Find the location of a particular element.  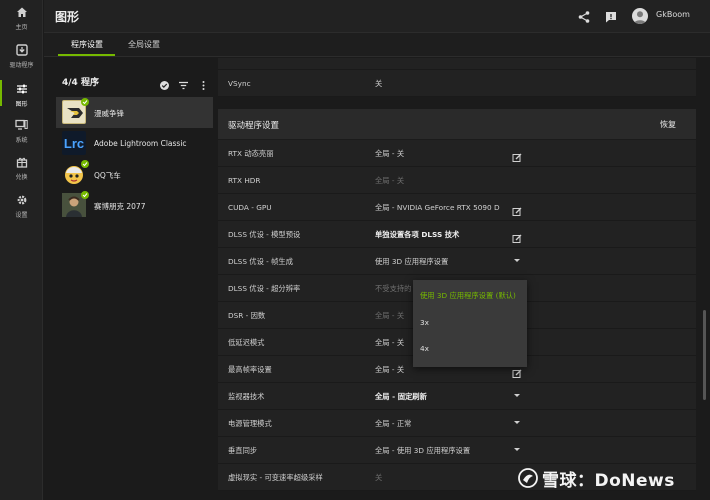

setting-value: 全局 - NVIDIA GeForce RTX 5090 D is located at coordinates (437, 207).